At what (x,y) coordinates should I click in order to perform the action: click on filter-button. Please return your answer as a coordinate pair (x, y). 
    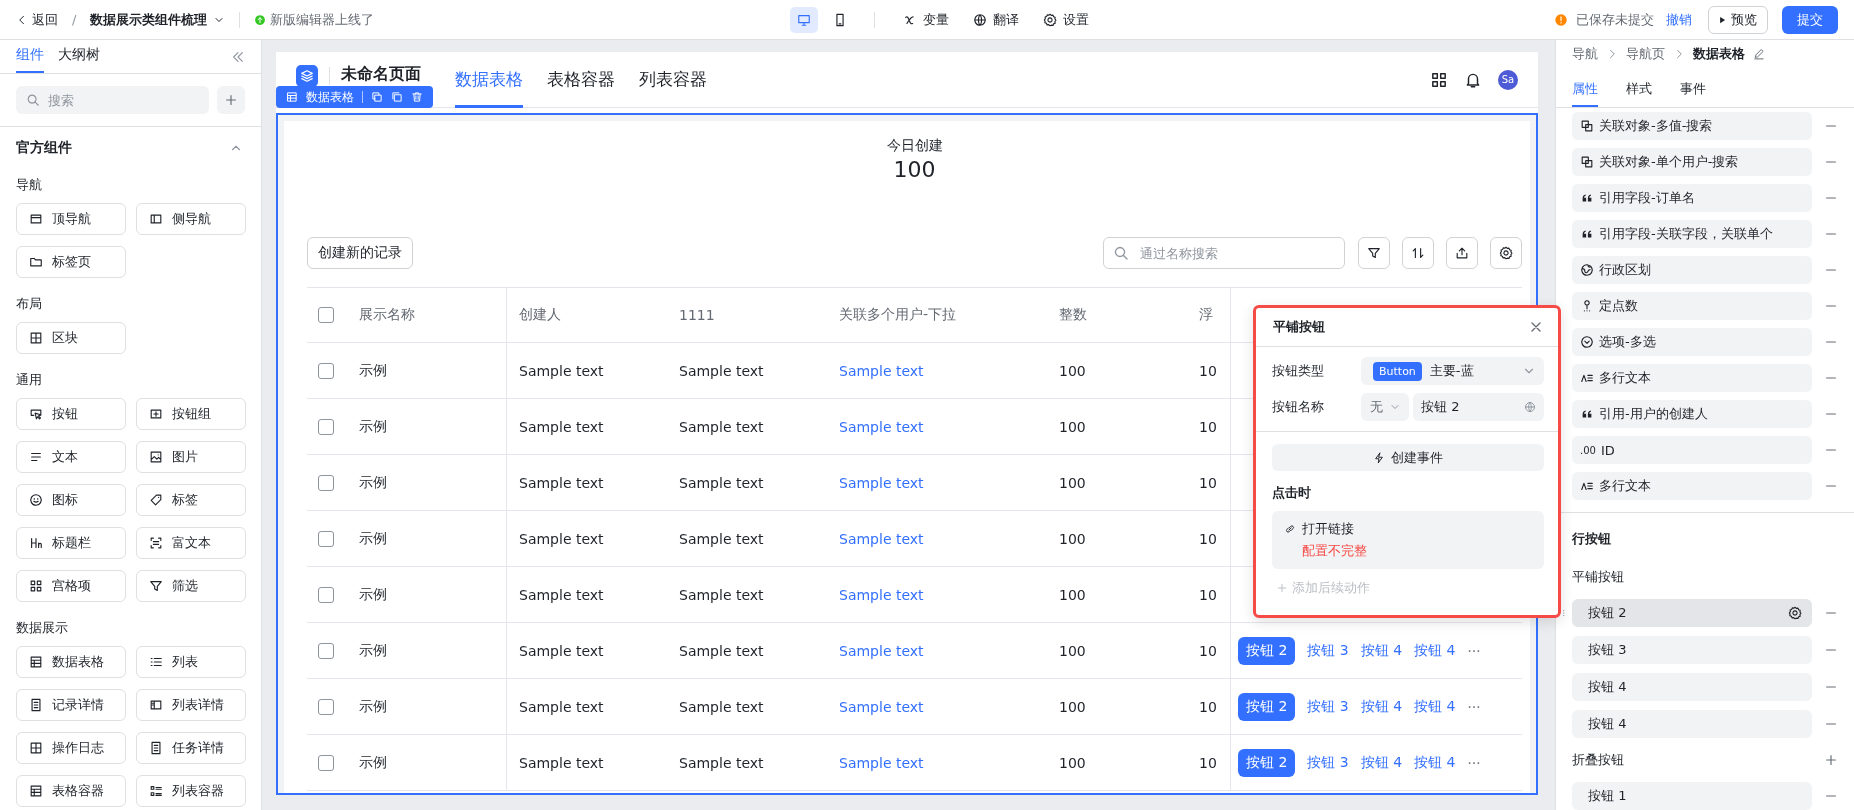
    Looking at the image, I should click on (1374, 253).